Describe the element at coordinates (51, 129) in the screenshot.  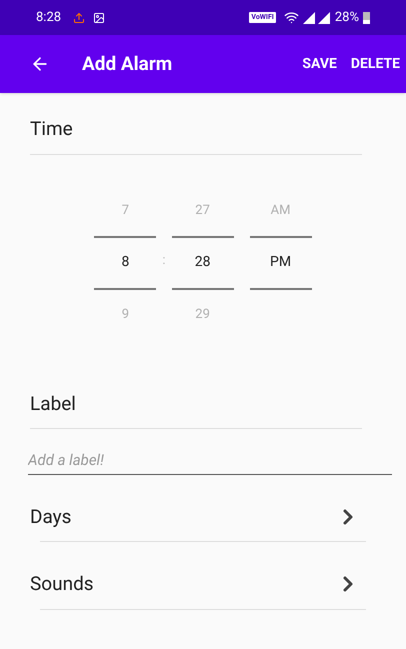
I see `section-heading: Time` at that location.